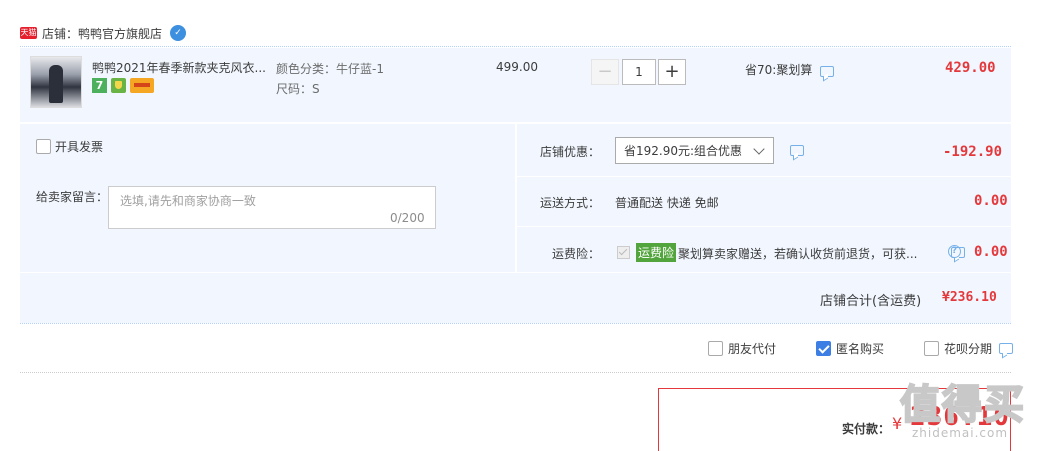 This screenshot has width=1048, height=451. I want to click on help-icon: ?, so click(954, 251).